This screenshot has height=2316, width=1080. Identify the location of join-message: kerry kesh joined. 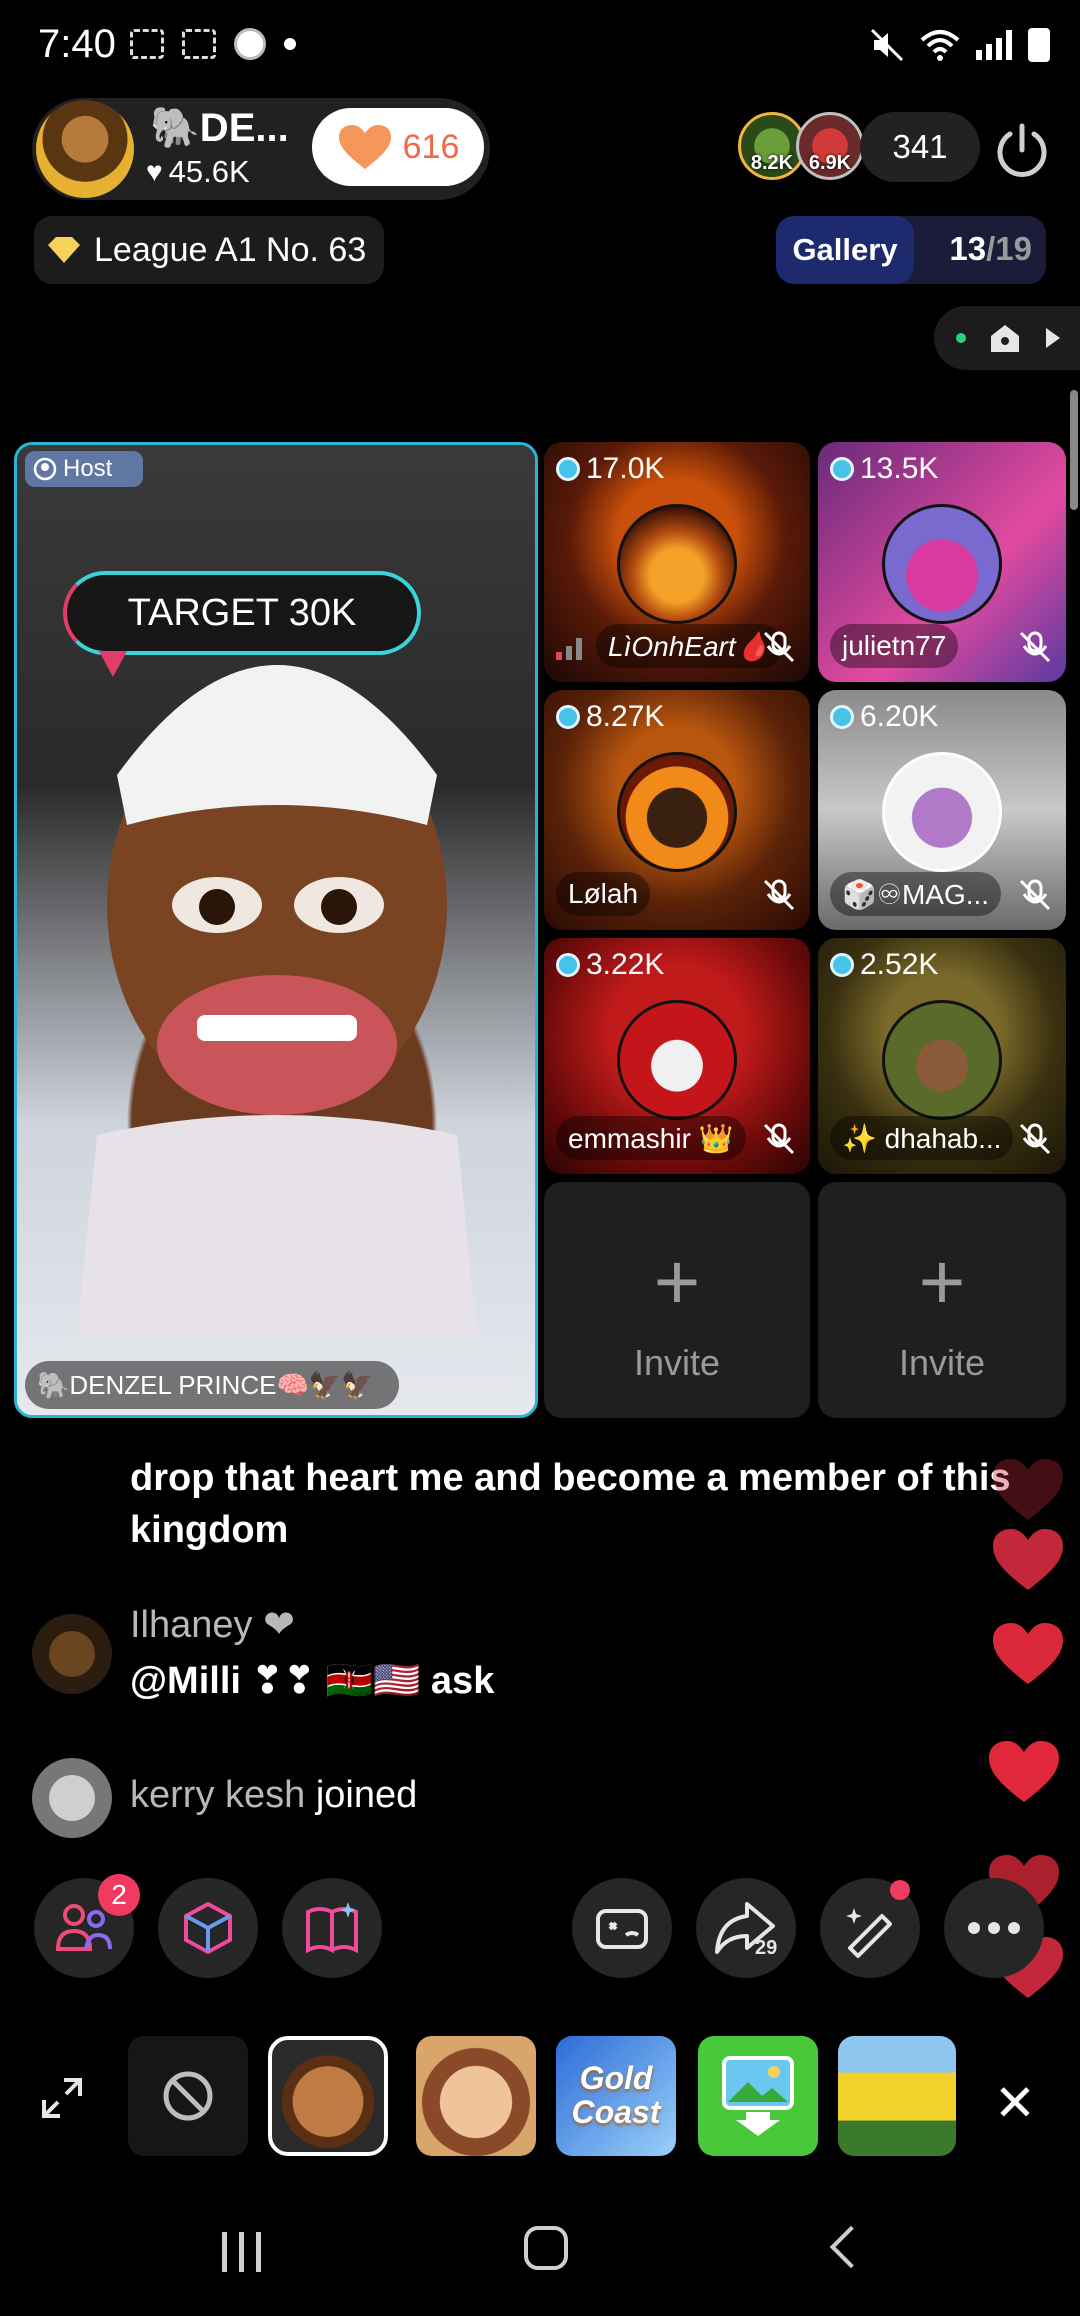
(273, 1795).